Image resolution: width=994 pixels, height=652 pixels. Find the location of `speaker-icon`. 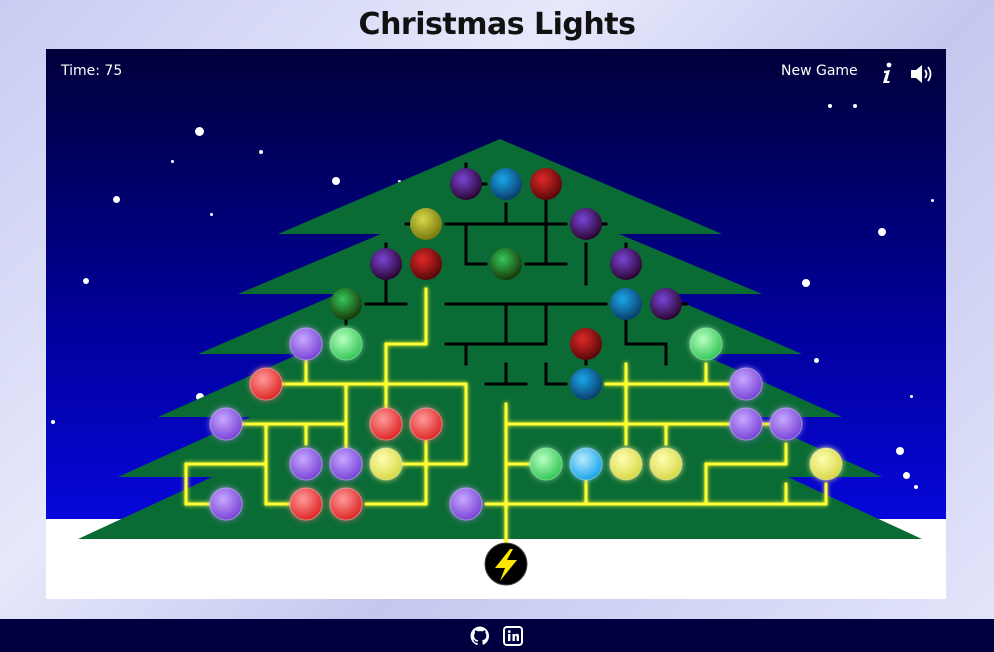

speaker-icon is located at coordinates (922, 74).